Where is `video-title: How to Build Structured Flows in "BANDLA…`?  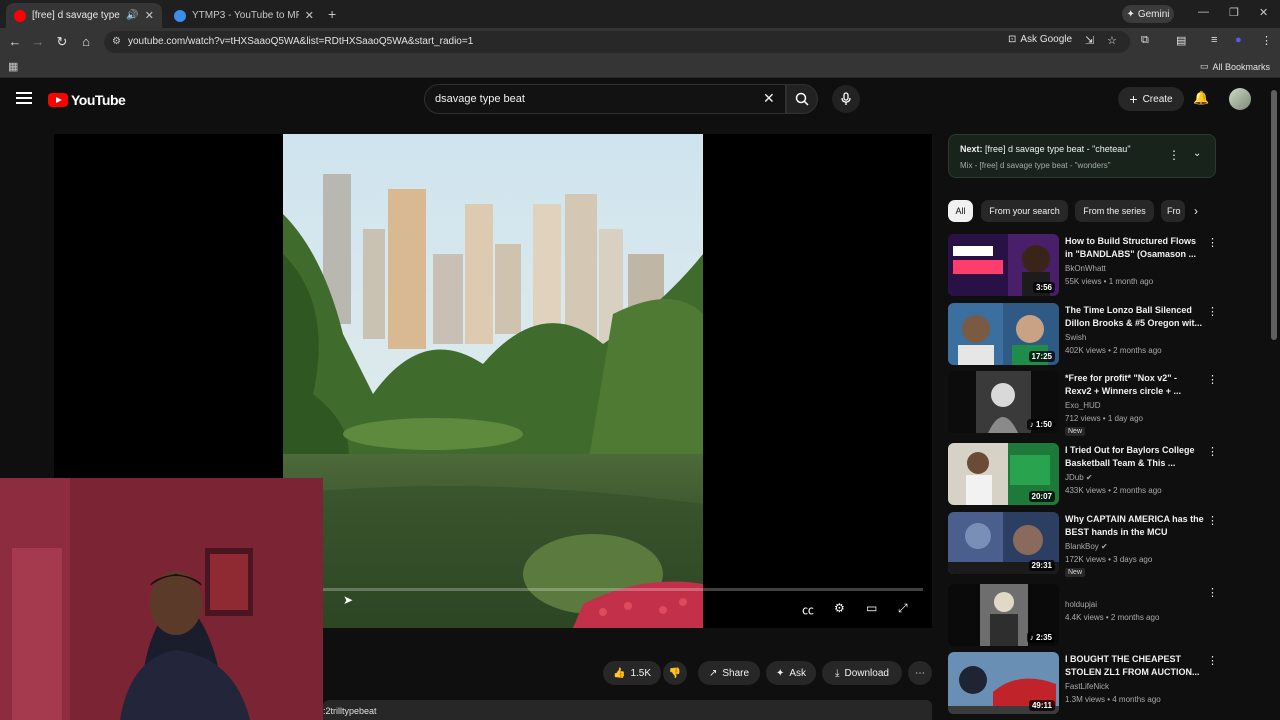
video-title: How to Build Structured Flows in "BANDLA… is located at coordinates (1135, 248).